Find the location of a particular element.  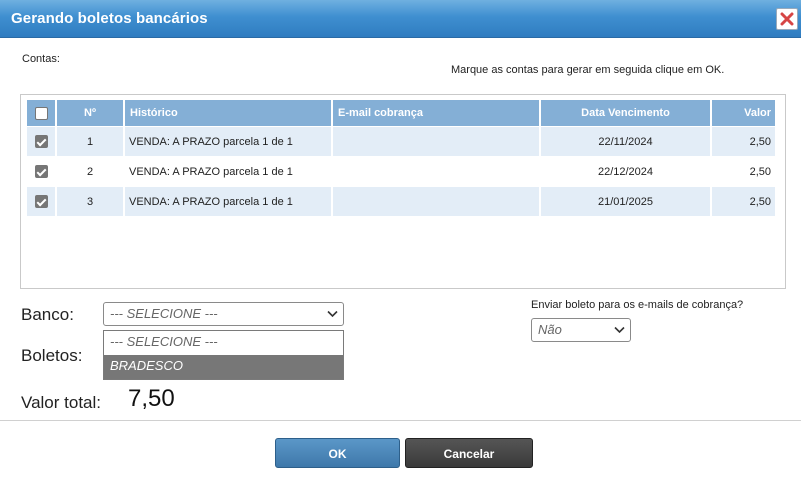

close-icon is located at coordinates (787, 19).